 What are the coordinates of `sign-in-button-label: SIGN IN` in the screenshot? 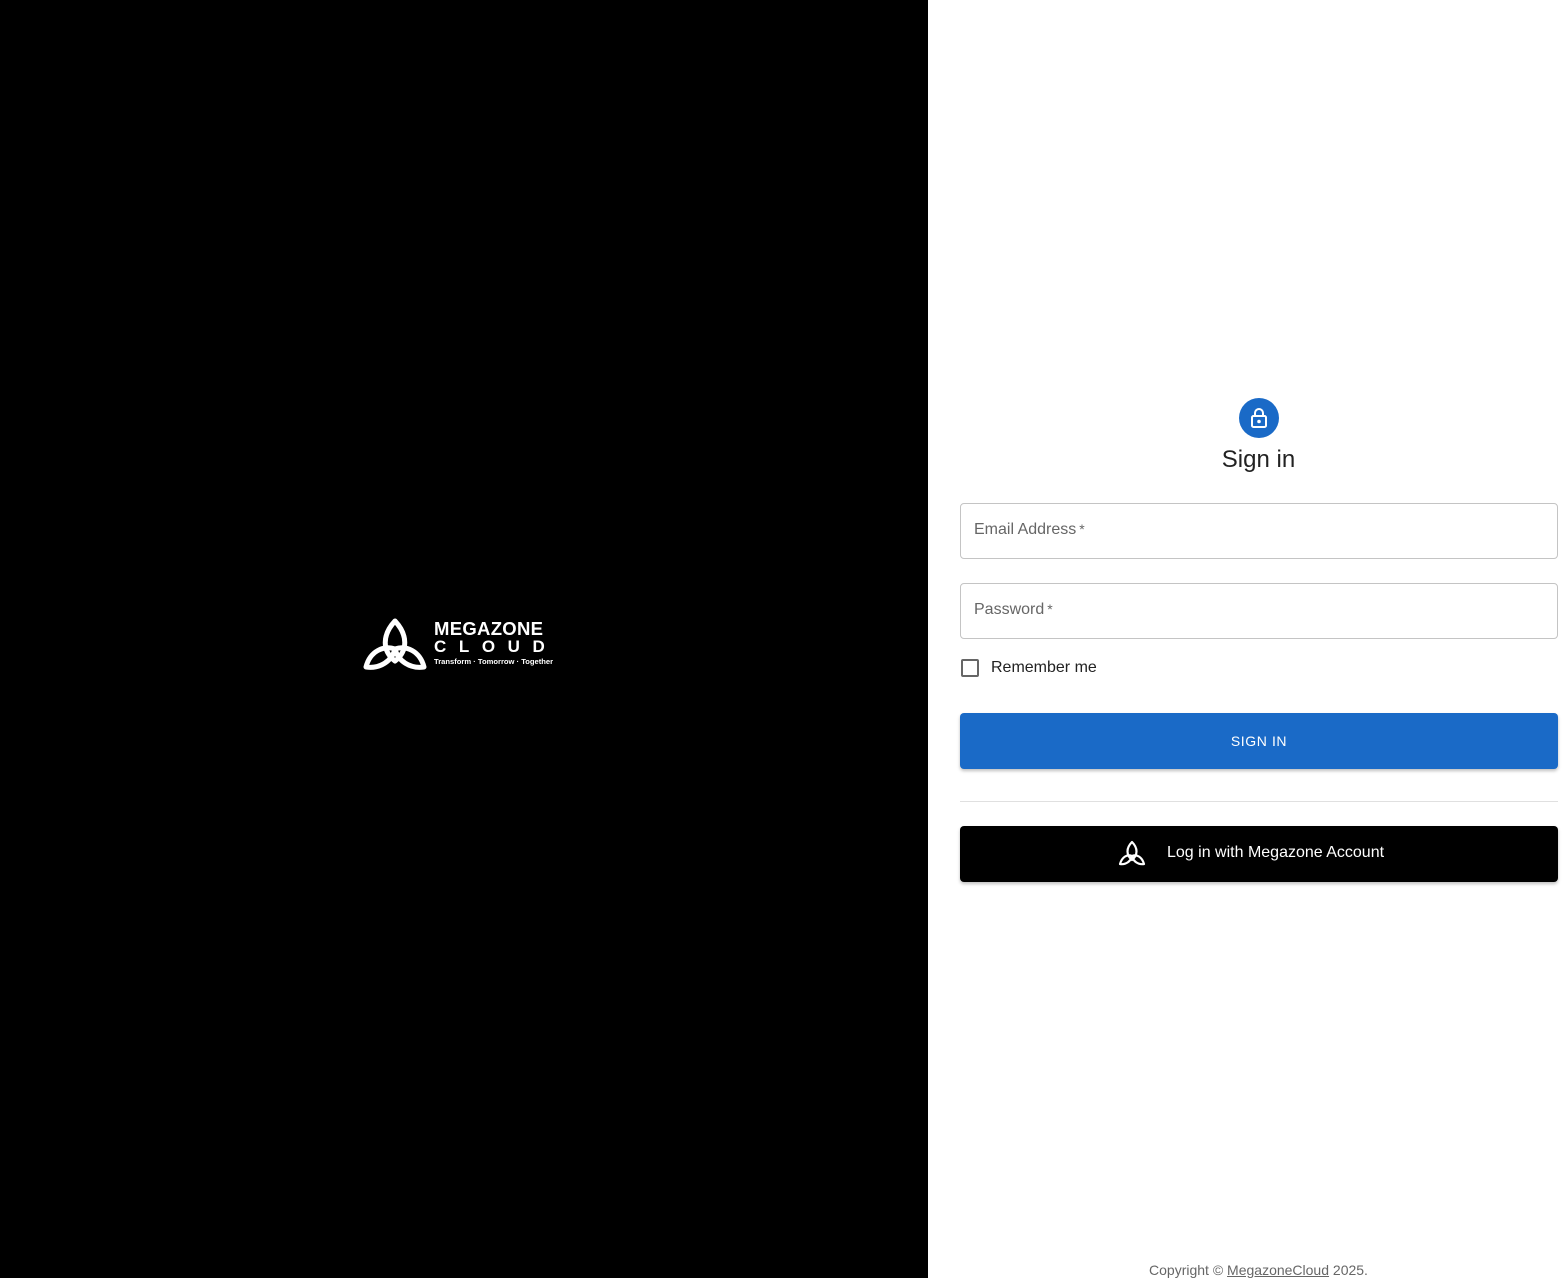 It's located at (1259, 741).